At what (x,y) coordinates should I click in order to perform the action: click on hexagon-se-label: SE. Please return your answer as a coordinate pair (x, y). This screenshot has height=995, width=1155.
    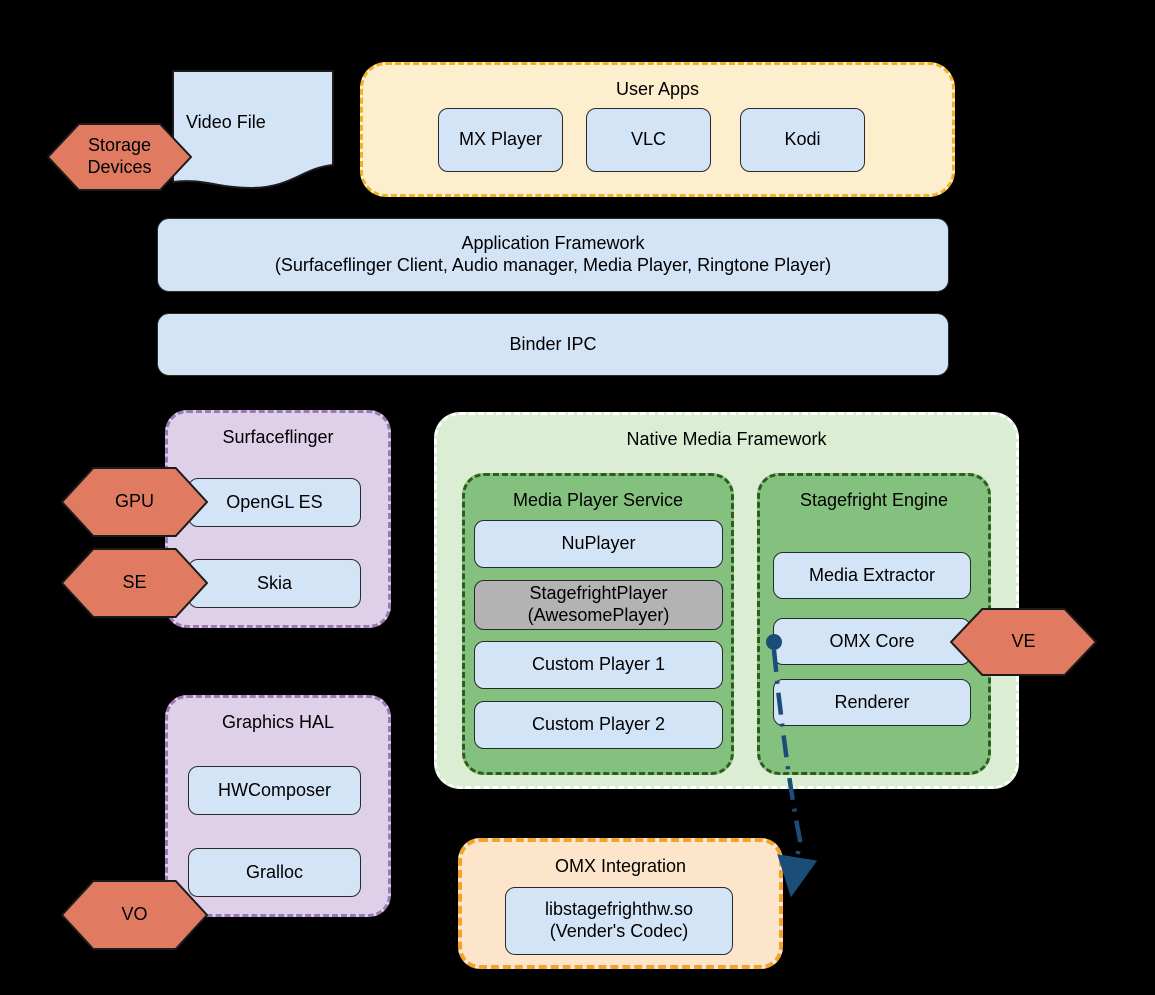
    Looking at the image, I should click on (134, 582).